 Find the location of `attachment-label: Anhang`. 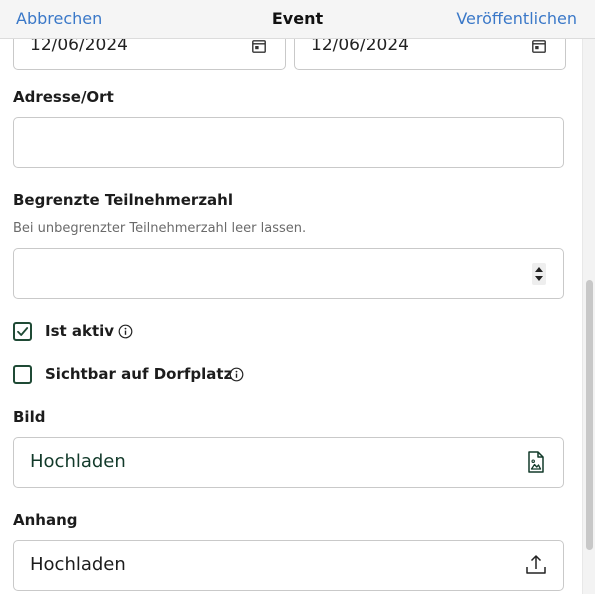

attachment-label: Anhang is located at coordinates (45, 520).